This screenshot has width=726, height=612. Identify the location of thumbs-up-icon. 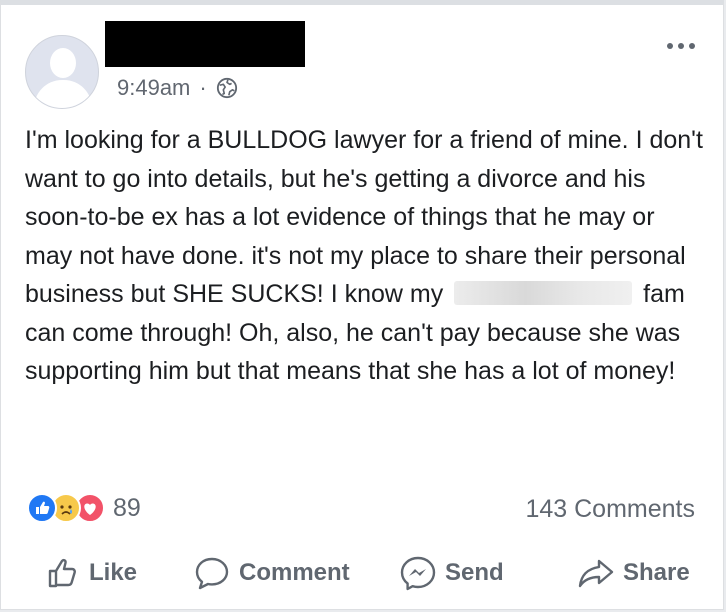
(62, 573).